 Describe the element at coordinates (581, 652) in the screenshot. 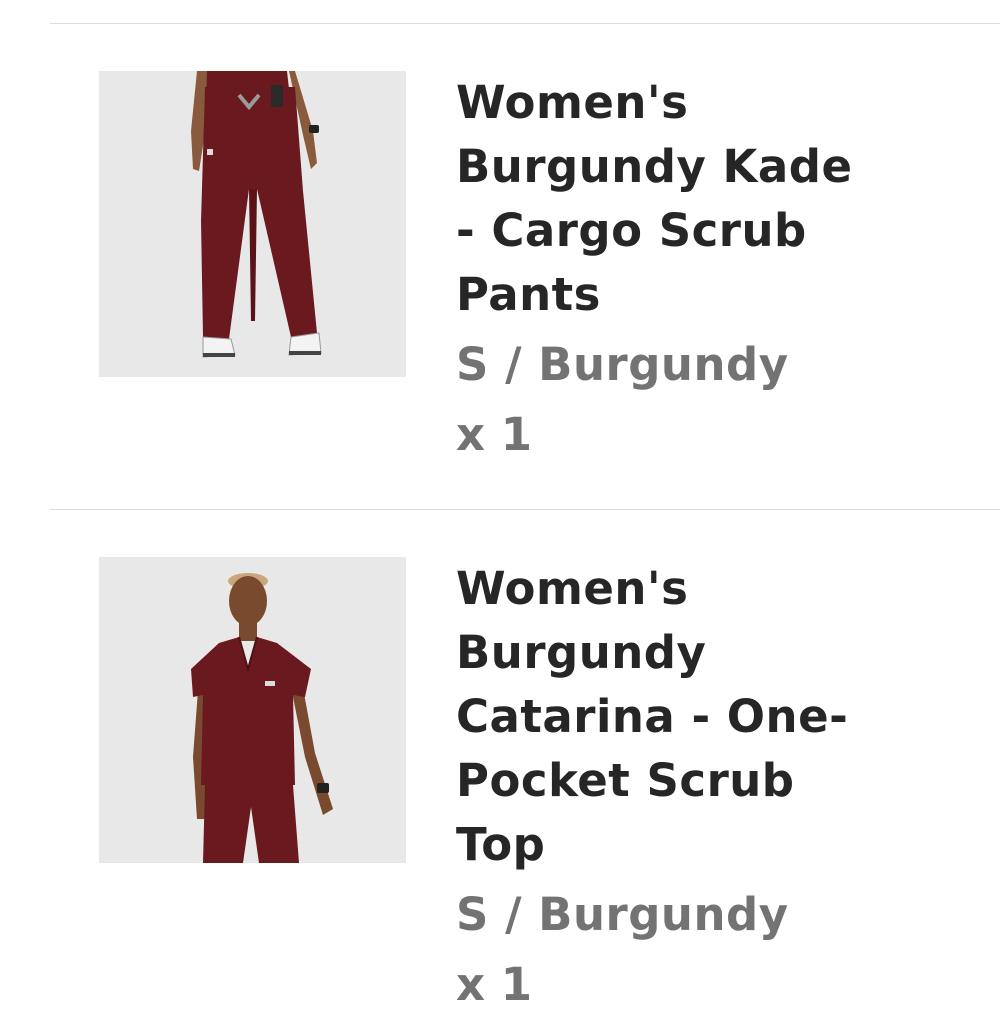

I see `product-title-line: Burgundy` at that location.